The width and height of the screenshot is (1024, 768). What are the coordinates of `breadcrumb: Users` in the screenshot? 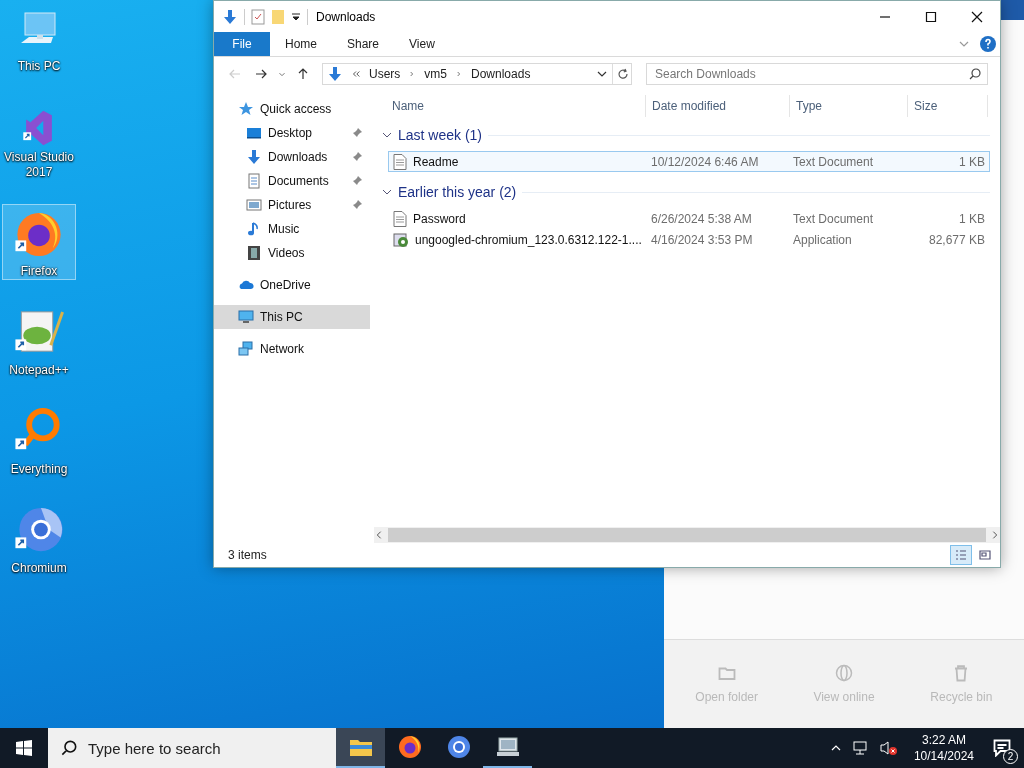 It's located at (385, 74).